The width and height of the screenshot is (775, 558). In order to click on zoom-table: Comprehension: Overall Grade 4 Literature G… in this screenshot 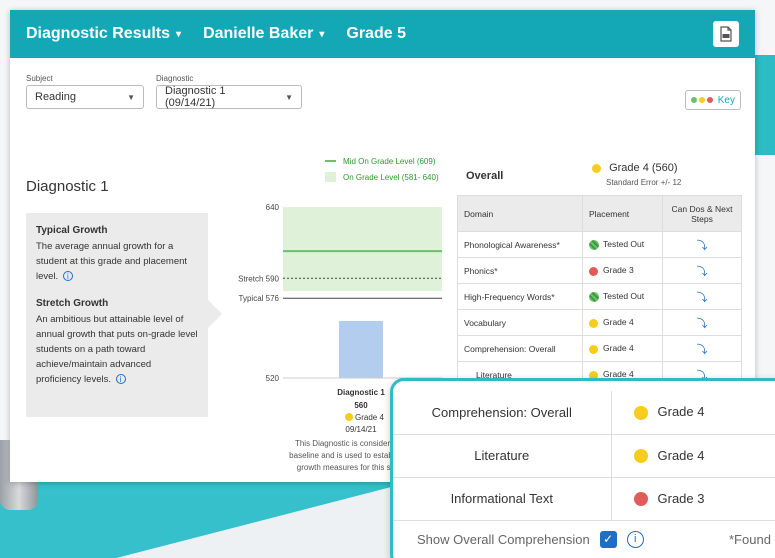, I will do `click(584, 456)`.